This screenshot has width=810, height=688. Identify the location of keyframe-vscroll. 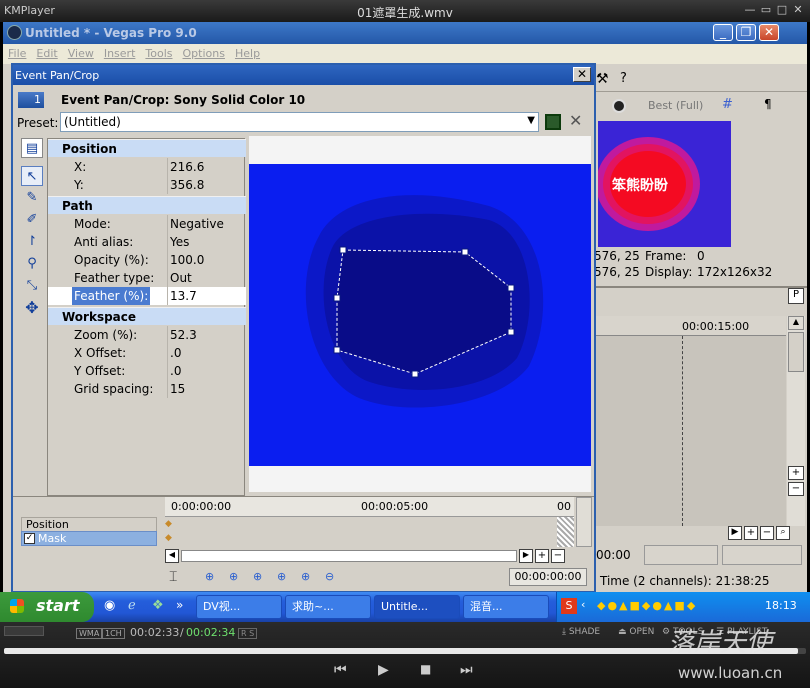
(584, 522).